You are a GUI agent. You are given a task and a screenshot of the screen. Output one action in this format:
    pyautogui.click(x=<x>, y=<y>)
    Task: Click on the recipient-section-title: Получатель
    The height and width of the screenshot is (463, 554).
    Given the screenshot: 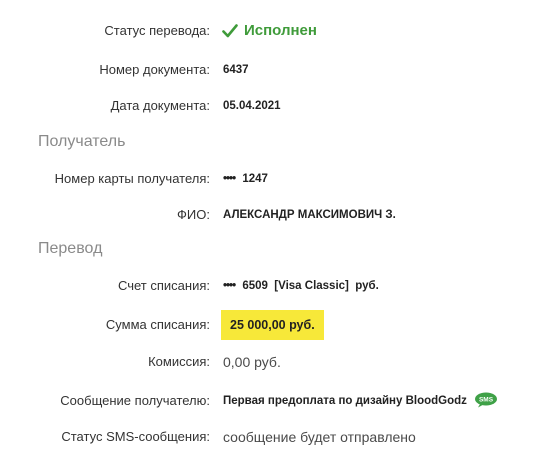 What is the action you would take?
    pyautogui.click(x=82, y=141)
    